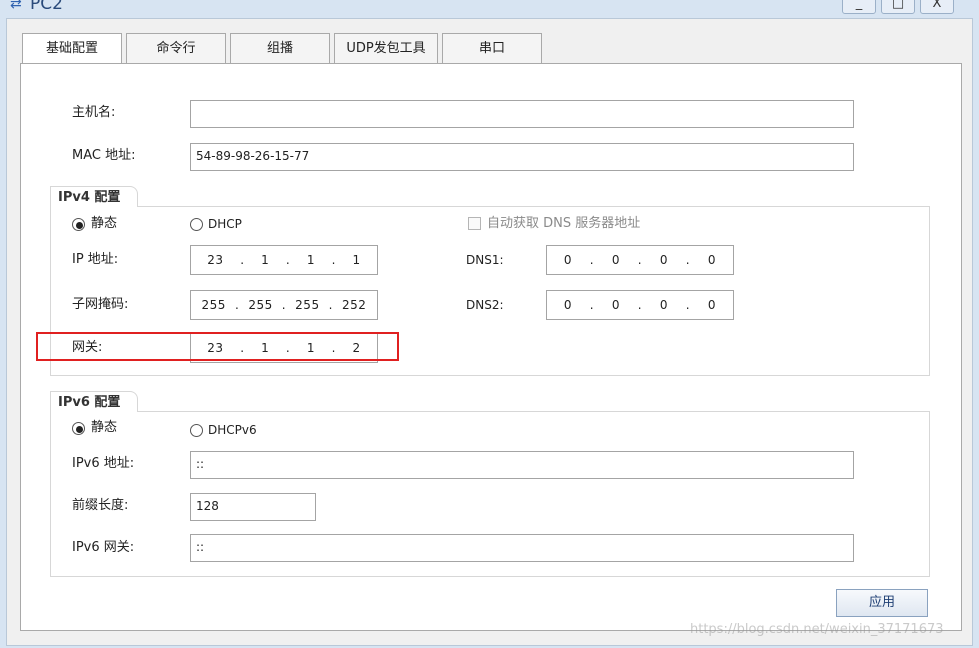 Image resolution: width=979 pixels, height=648 pixels. I want to click on gateway-highlight-box, so click(217, 346).